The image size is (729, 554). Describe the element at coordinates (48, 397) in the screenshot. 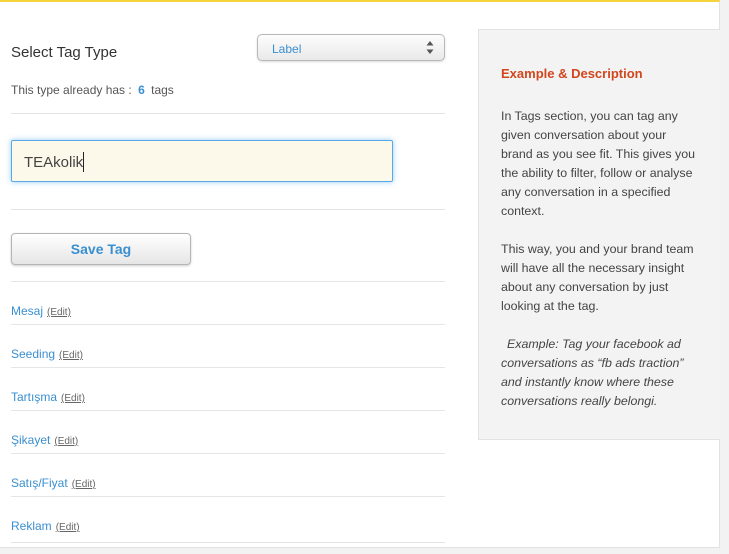

I see `tag-row-name: Tartışma (Edit)` at that location.